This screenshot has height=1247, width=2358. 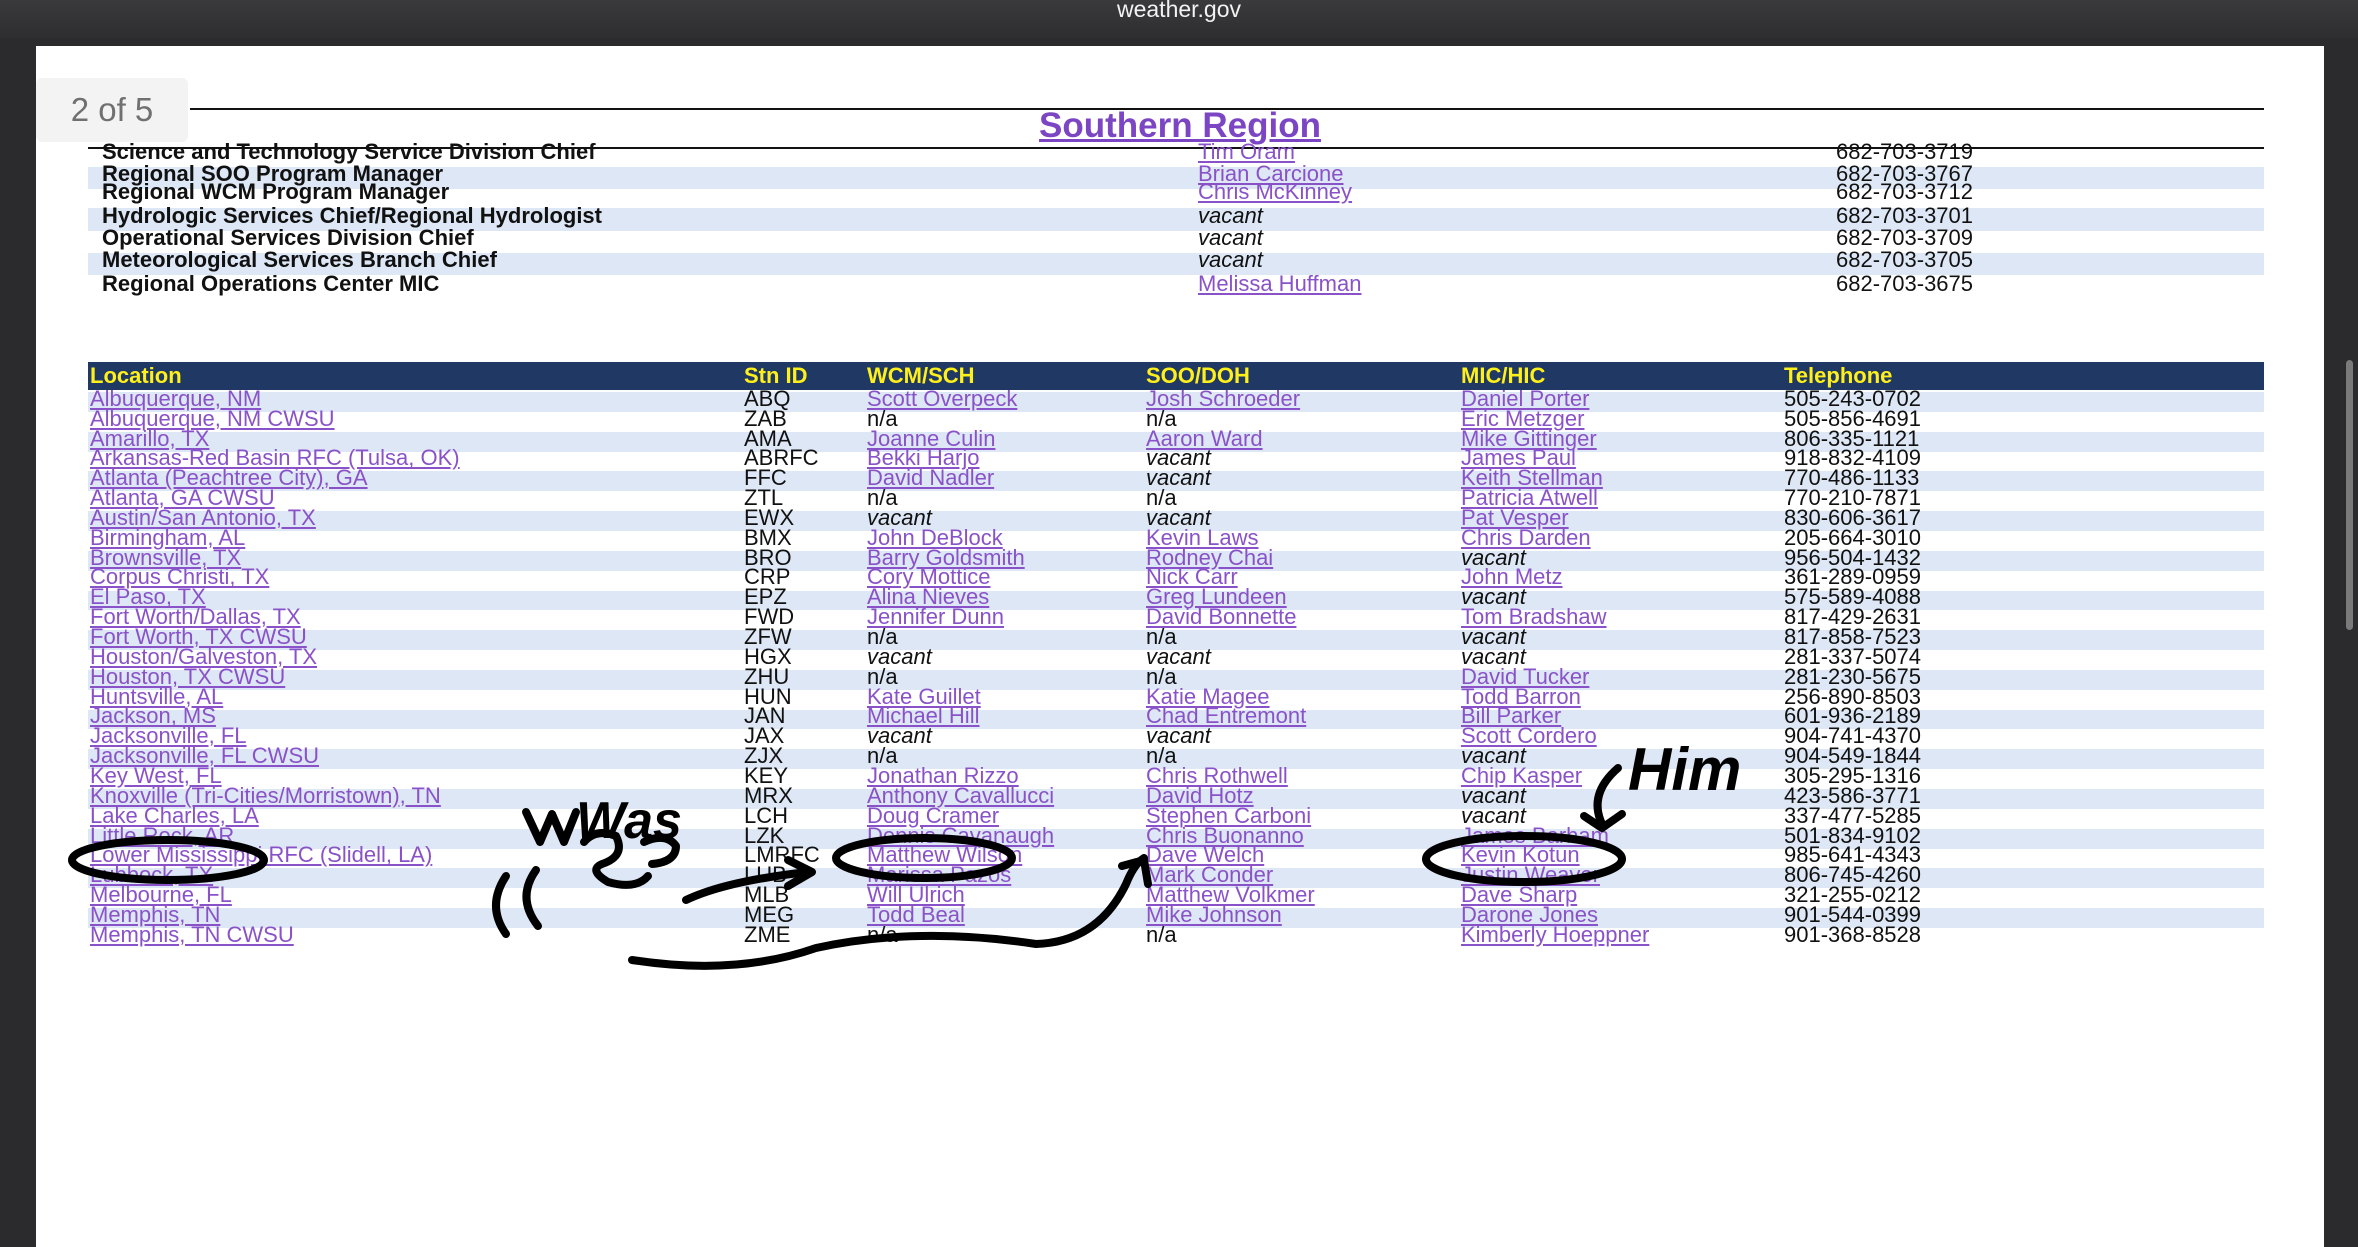 What do you see at coordinates (1853, 934) in the screenshot?
I see `cell-telephone: 901-368-8528` at bounding box center [1853, 934].